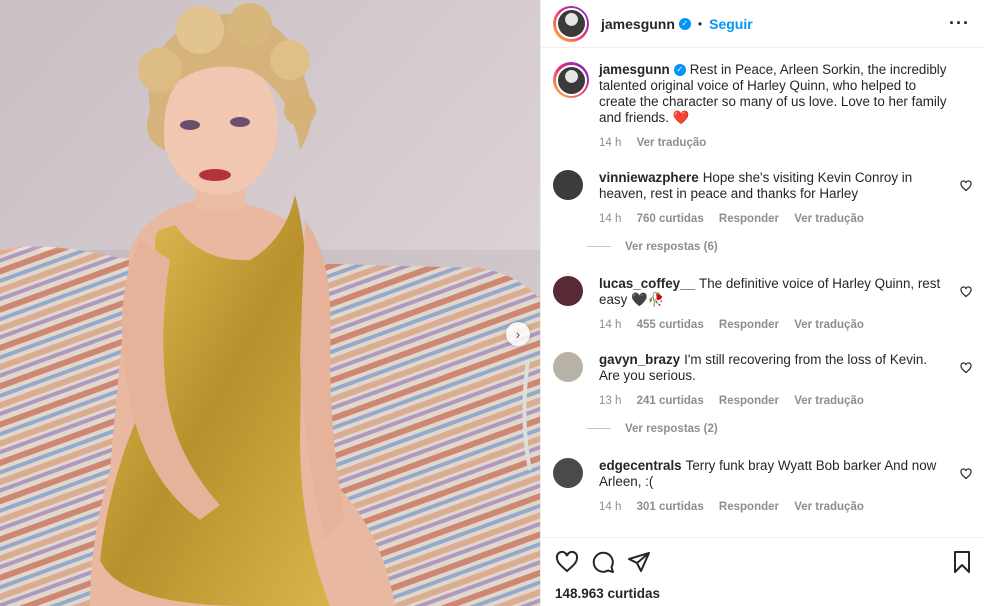 Image resolution: width=984 pixels, height=606 pixels. What do you see at coordinates (639, 562) in the screenshot?
I see `share-icon` at bounding box center [639, 562].